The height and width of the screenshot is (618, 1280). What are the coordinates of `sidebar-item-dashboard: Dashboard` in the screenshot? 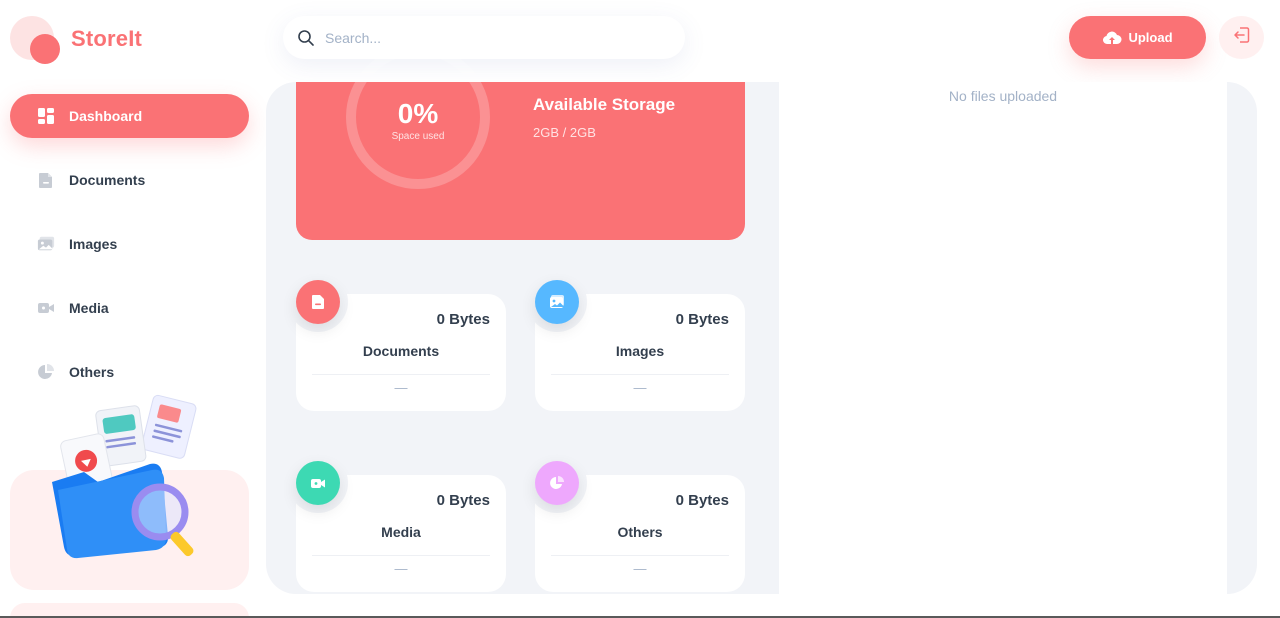 It's located at (129, 116).